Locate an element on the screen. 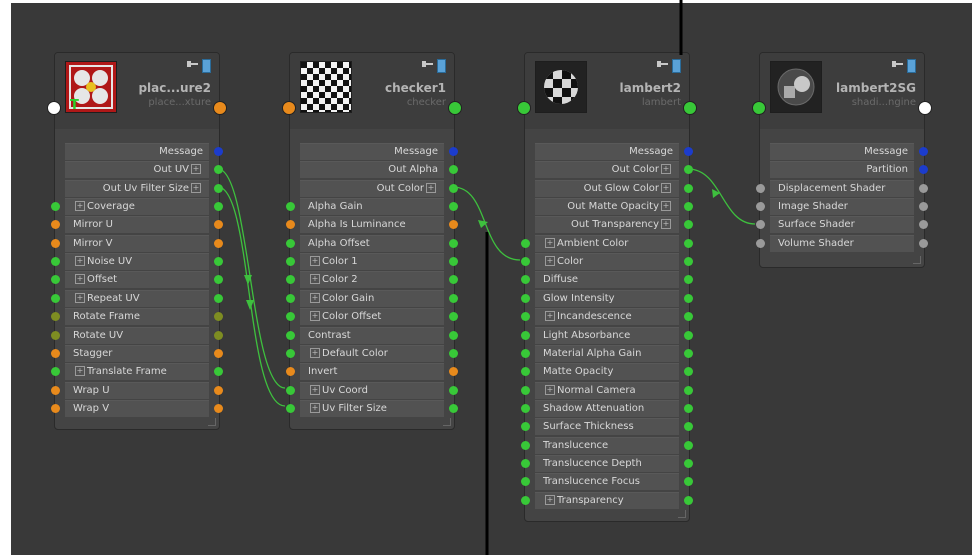  attribute-row: Contrast is located at coordinates (372, 335).